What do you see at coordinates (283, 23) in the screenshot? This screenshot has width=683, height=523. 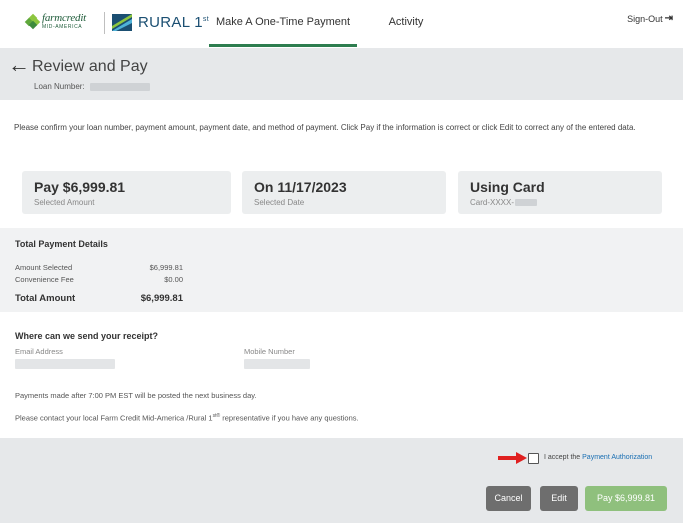 I see `tab-make-payment: Make A One-Time Payment` at bounding box center [283, 23].